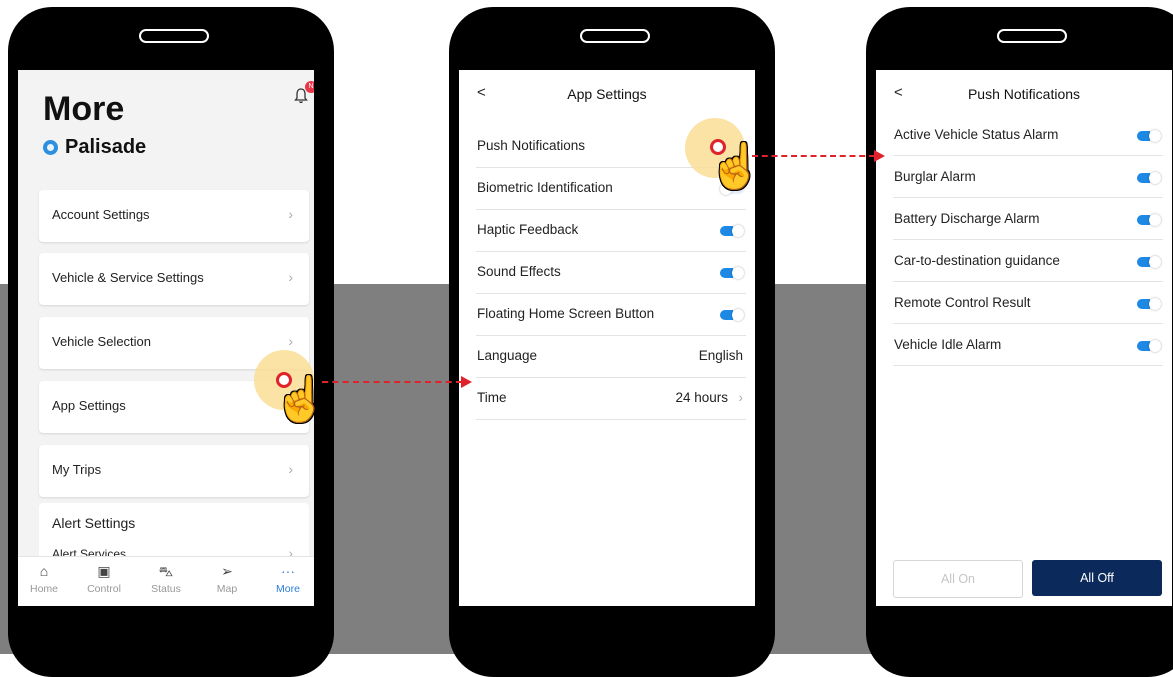 This screenshot has width=1173, height=677. What do you see at coordinates (611, 272) in the screenshot?
I see `row-sound-effects: Sound Effects` at bounding box center [611, 272].